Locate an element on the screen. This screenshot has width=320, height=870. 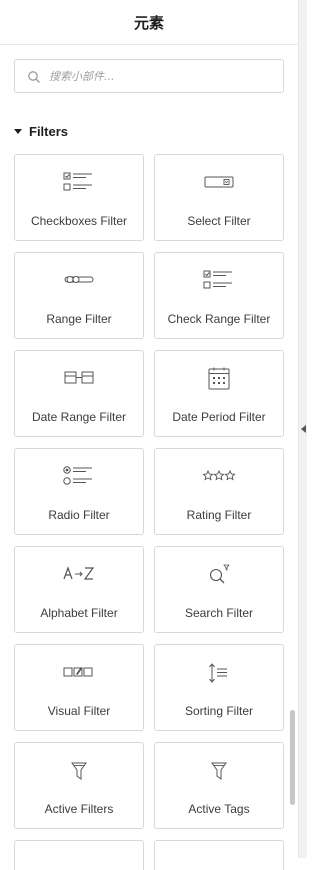
visual-swatches-icon is located at coordinates (78, 672).